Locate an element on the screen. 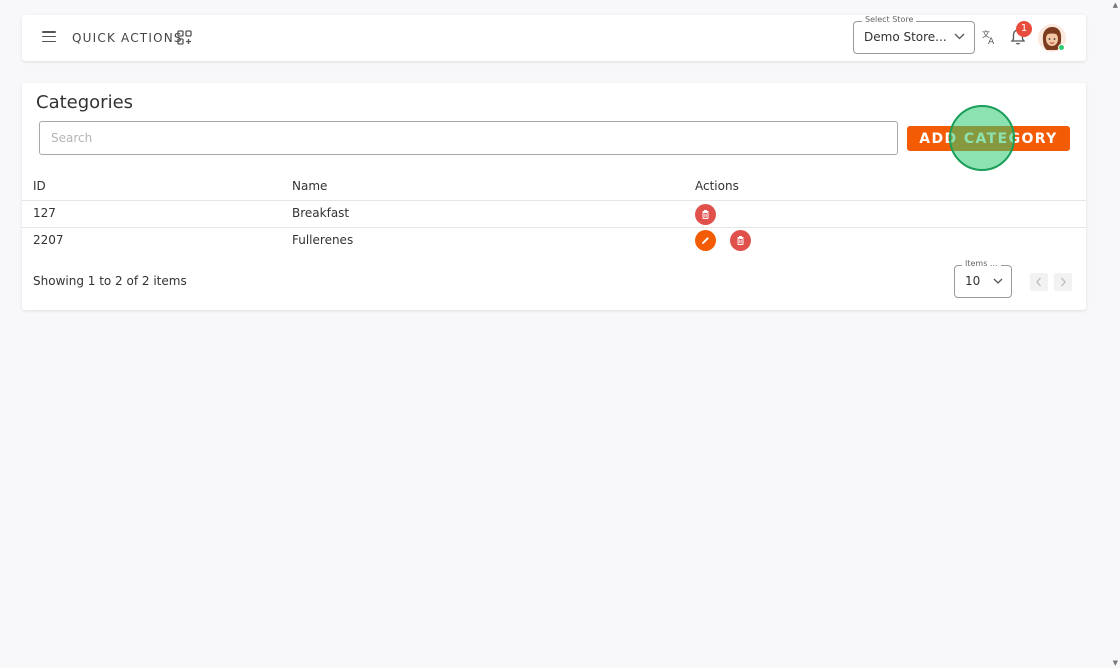  row-divider is located at coordinates (554, 227).